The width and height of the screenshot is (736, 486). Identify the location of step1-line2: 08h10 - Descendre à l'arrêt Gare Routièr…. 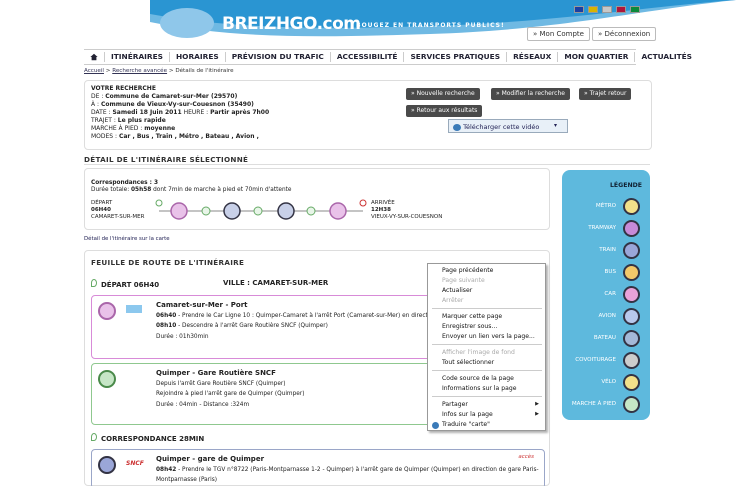
(242, 326).